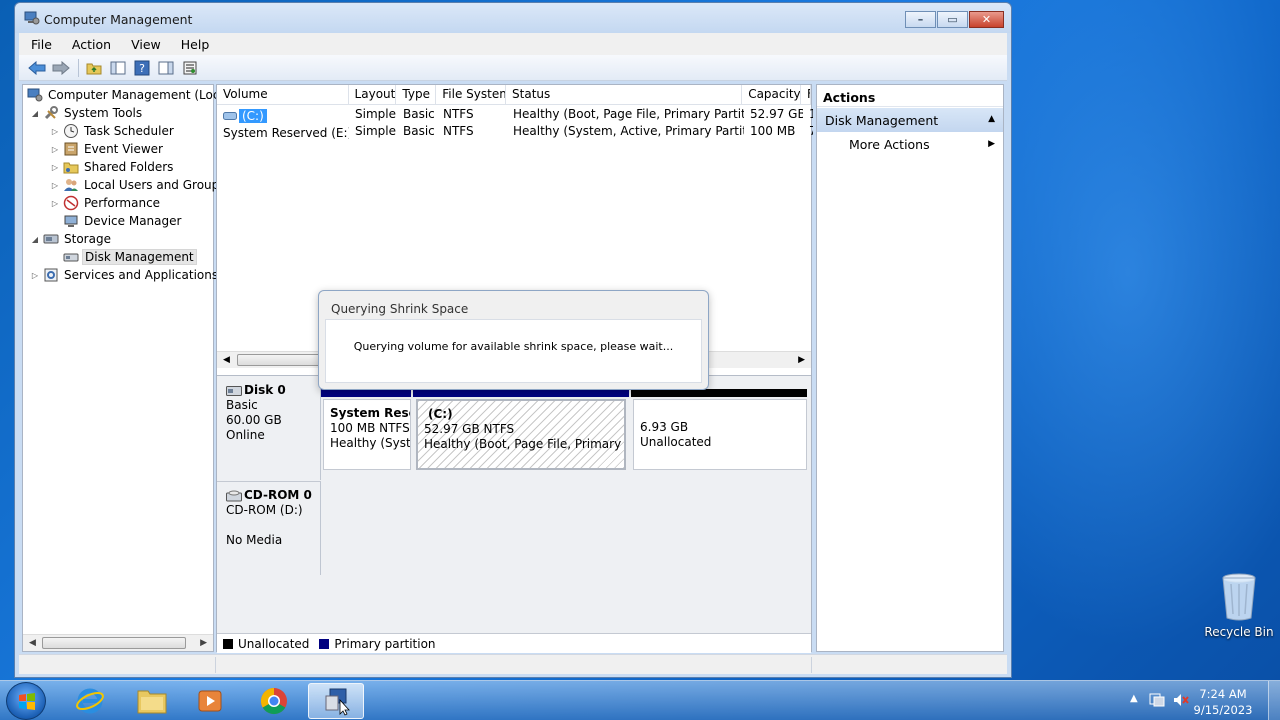  I want to click on recycle-bin-shortcut: Recycle Bin, so click(1239, 605).